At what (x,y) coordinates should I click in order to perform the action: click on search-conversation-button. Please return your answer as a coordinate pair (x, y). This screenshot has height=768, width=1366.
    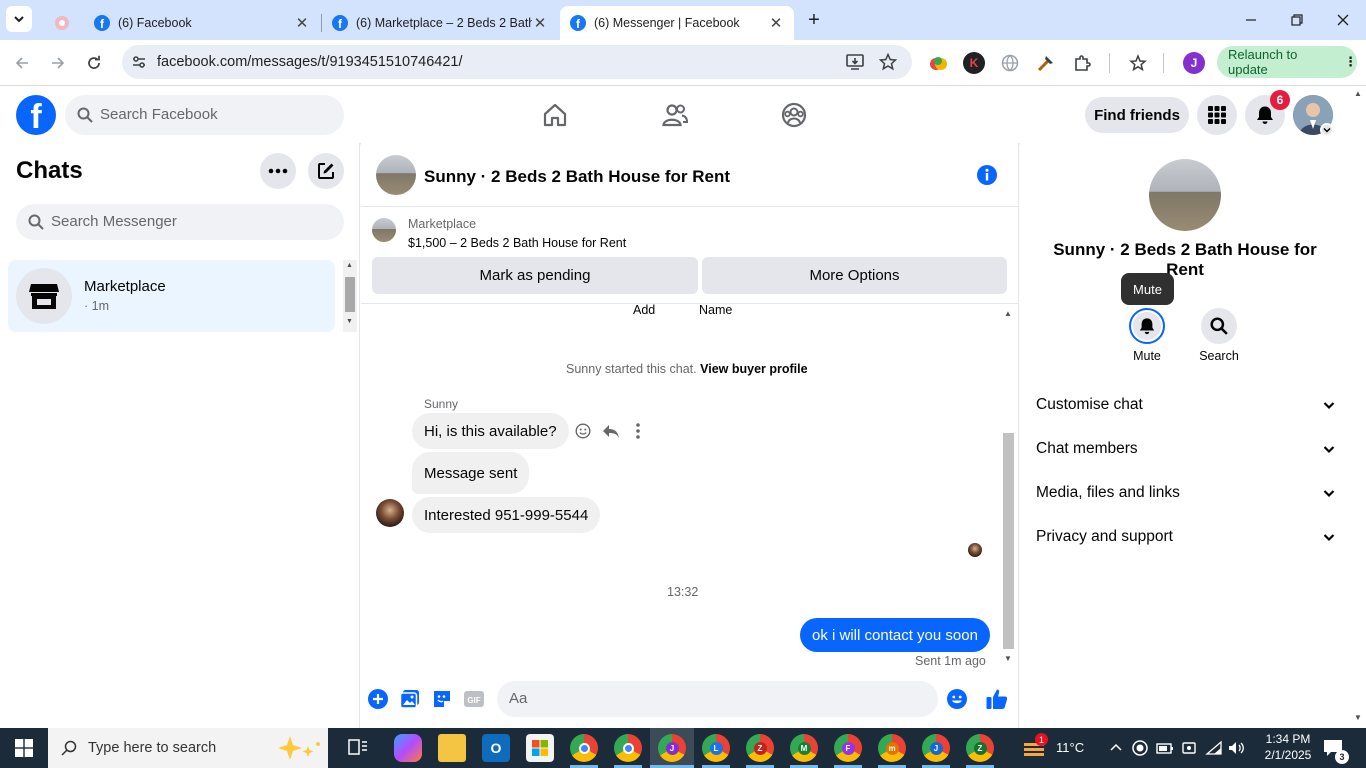
    Looking at the image, I should click on (1219, 326).